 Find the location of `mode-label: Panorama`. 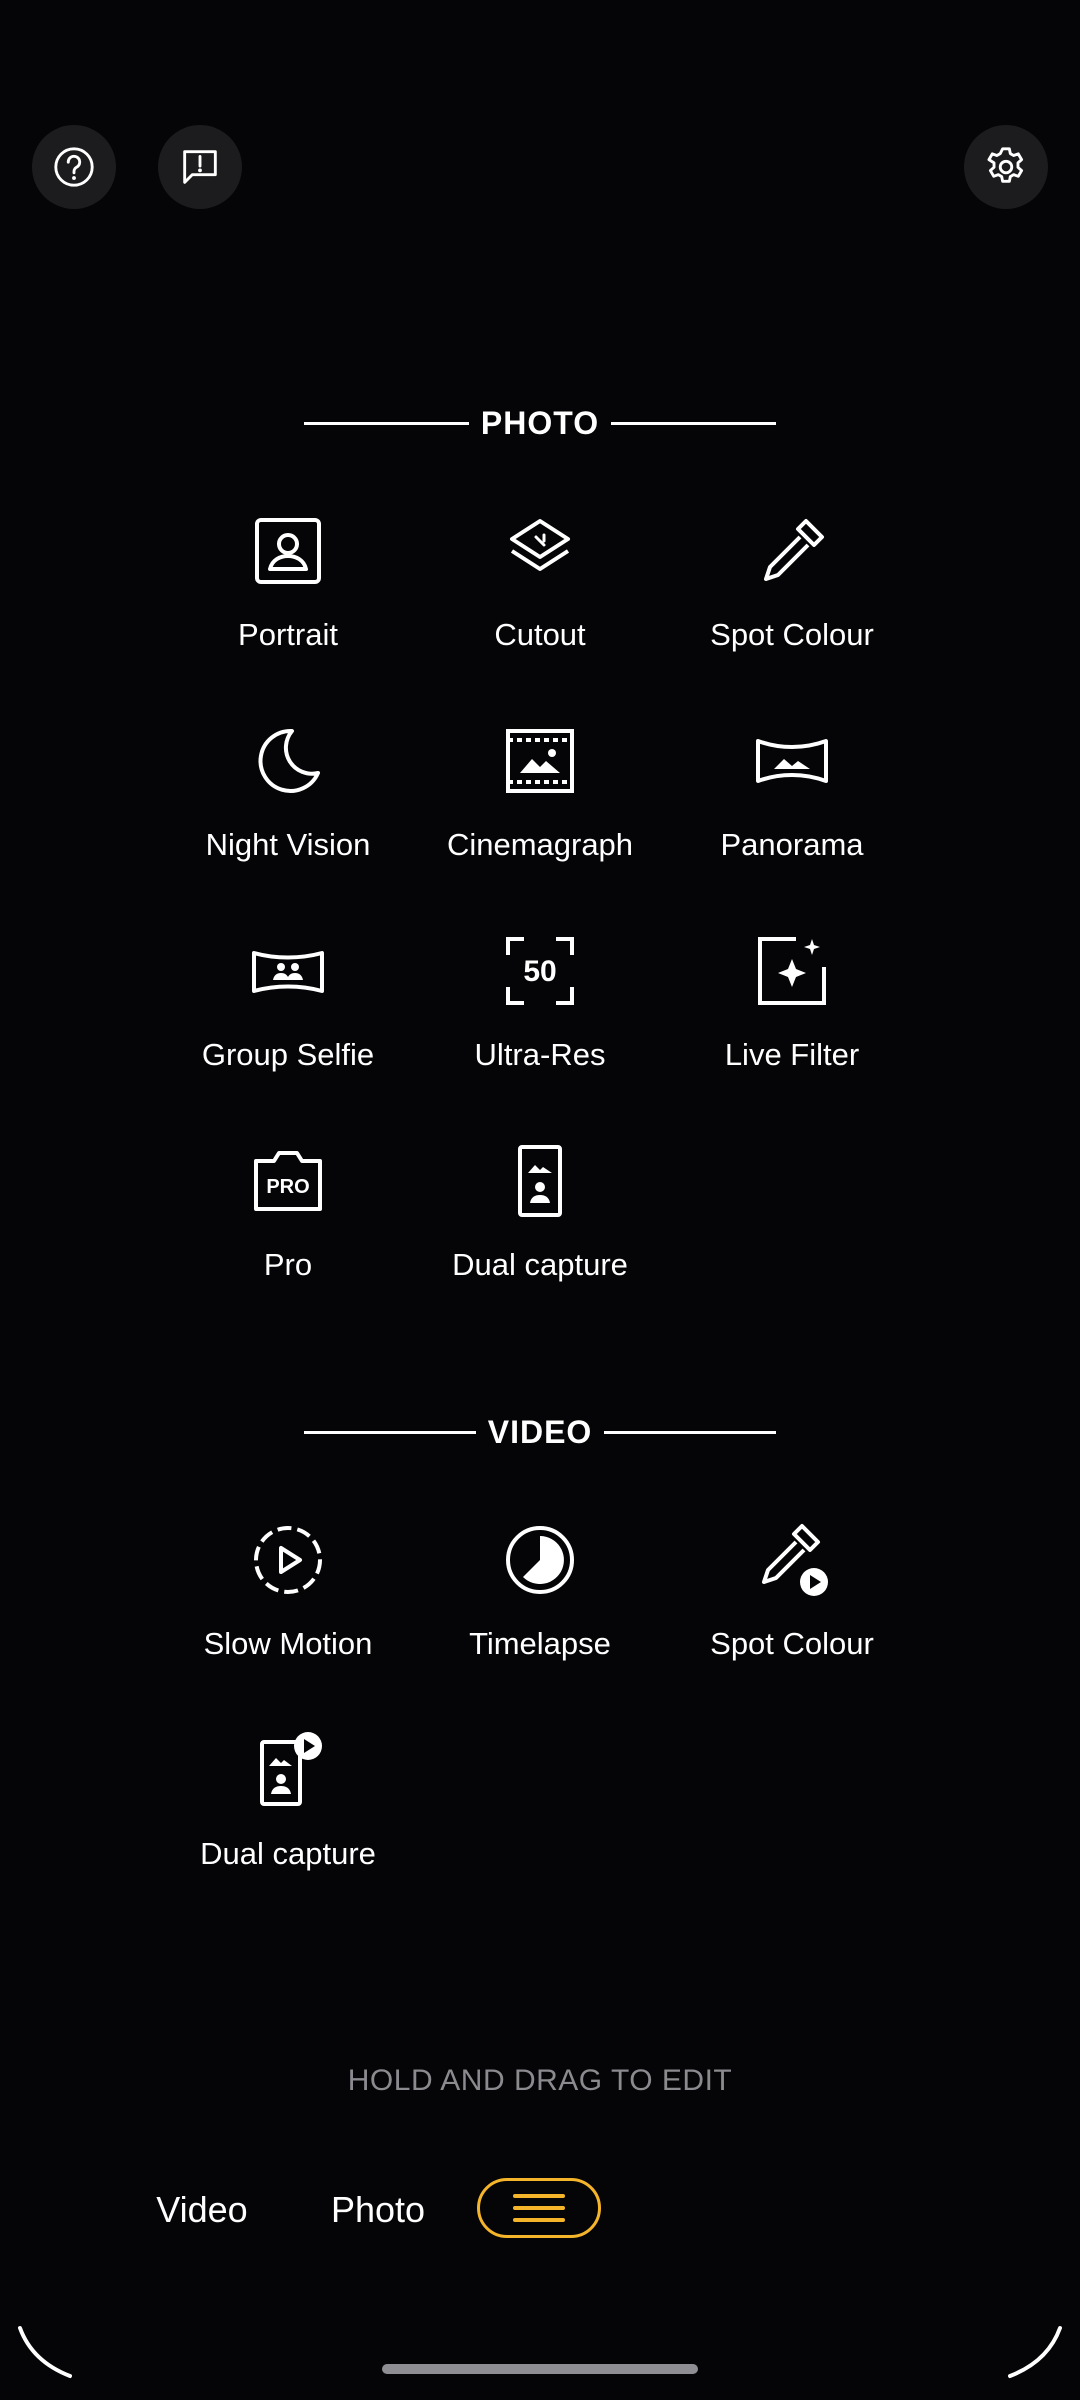

mode-label: Panorama is located at coordinates (792, 844).